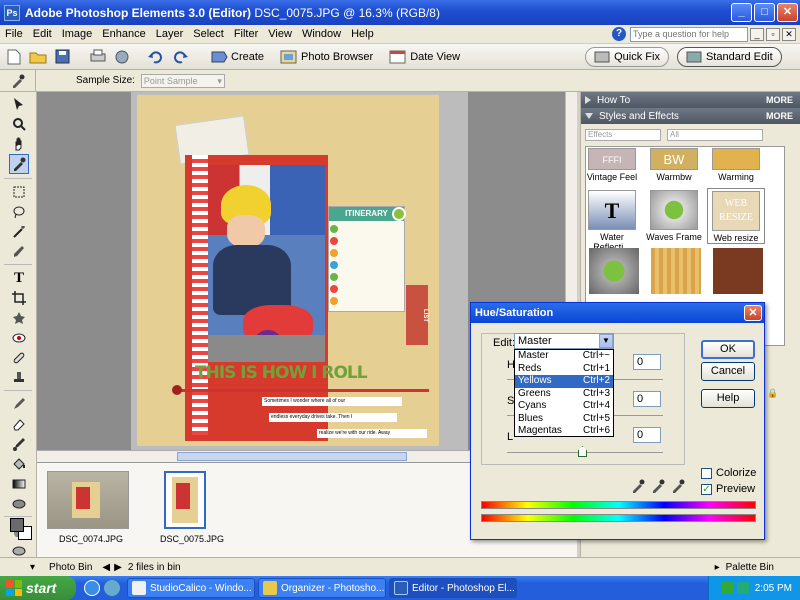 The image size is (800, 600). I want to click on eraser-tool-icon, so click(19, 424).